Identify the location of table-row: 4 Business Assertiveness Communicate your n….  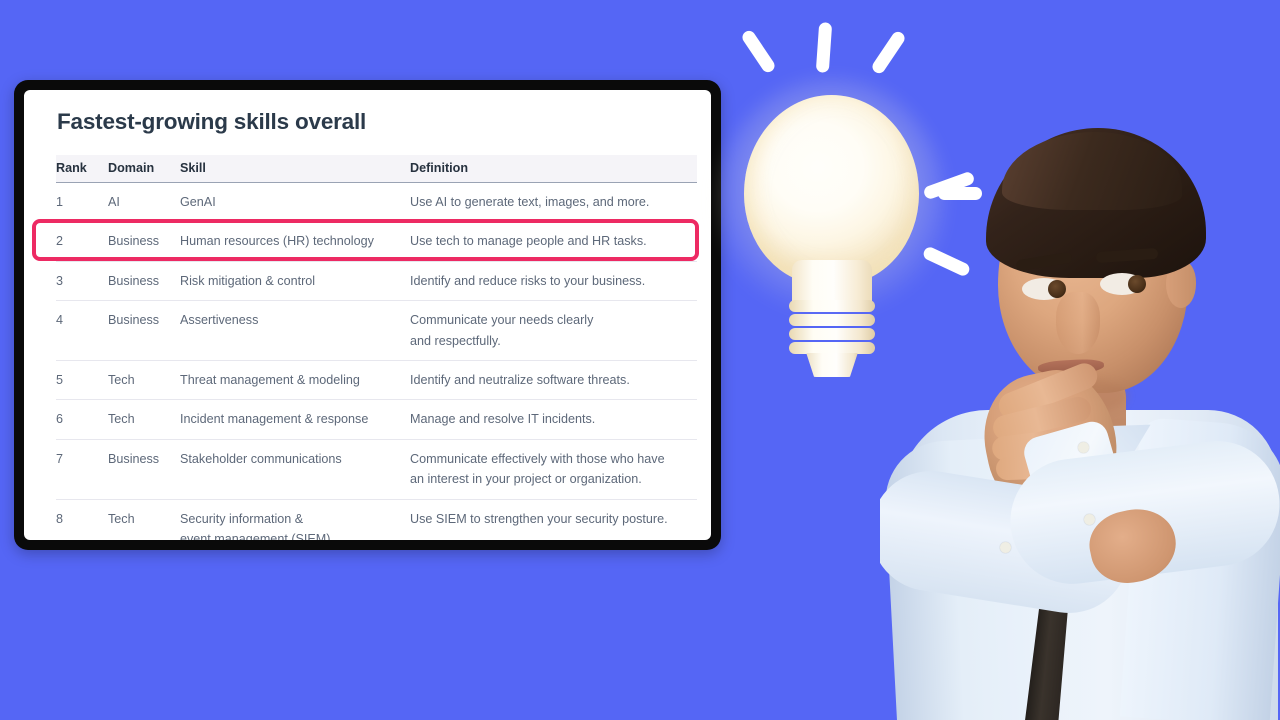
(376, 330).